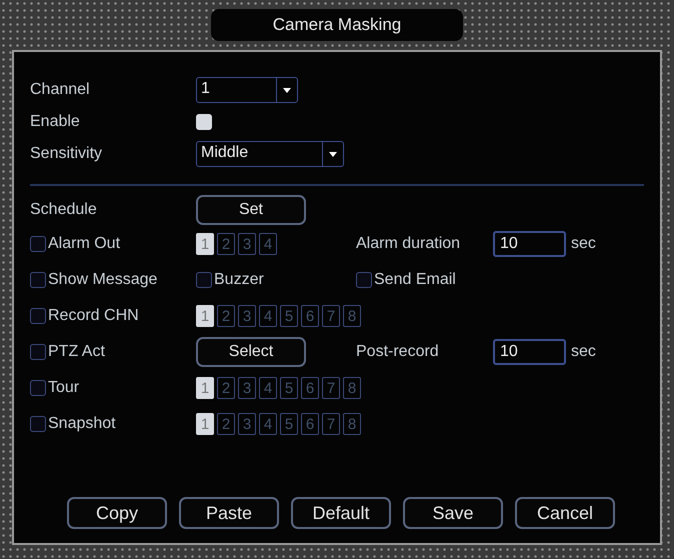 The width and height of the screenshot is (674, 559). What do you see at coordinates (409, 244) in the screenshot?
I see `field-label: Alarm duration` at bounding box center [409, 244].